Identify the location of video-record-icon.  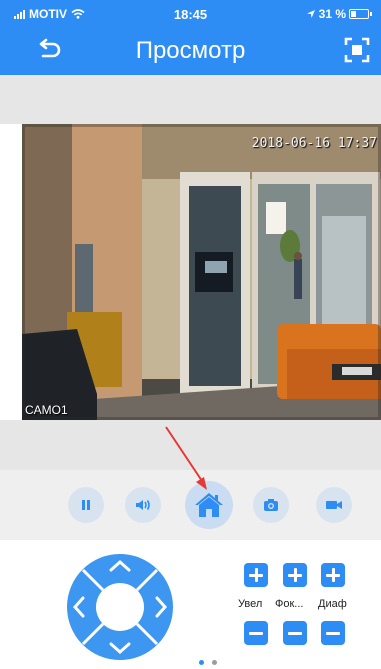
(334, 505).